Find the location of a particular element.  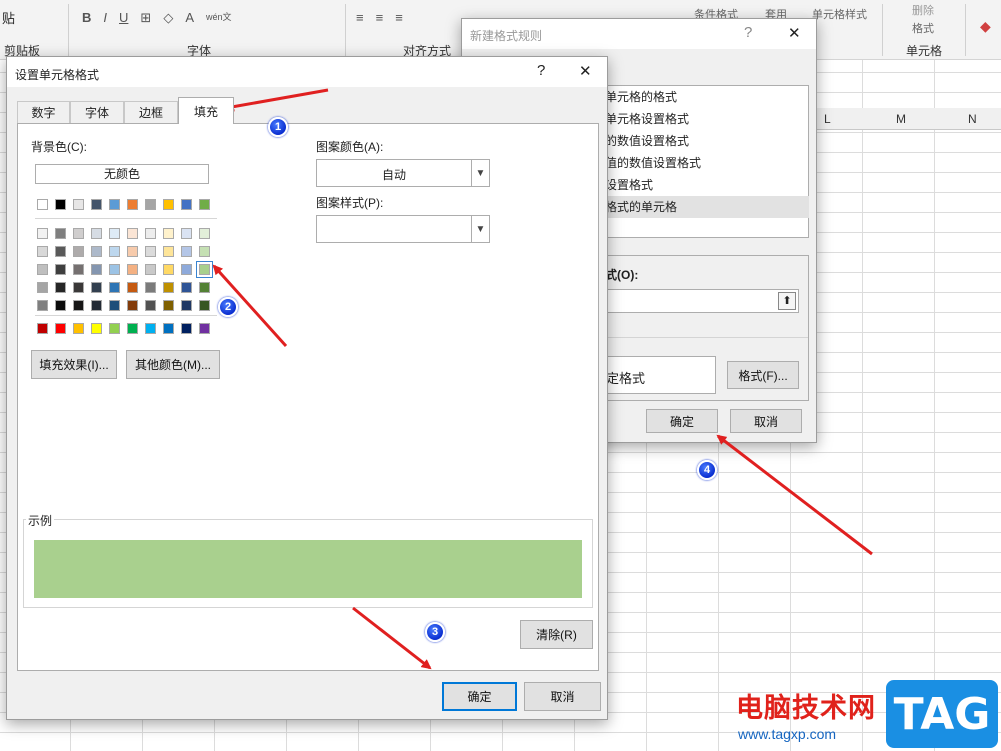

ok-button: 确定 is located at coordinates (479, 696).